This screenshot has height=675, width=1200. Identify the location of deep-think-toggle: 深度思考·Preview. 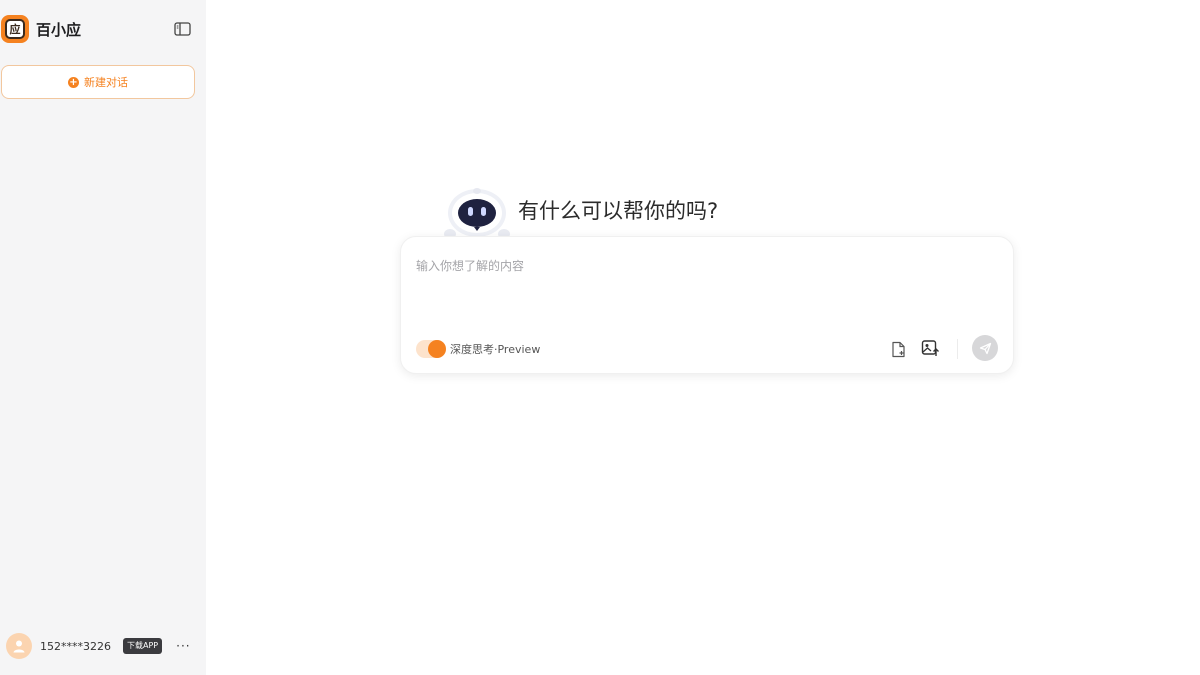
(478, 349).